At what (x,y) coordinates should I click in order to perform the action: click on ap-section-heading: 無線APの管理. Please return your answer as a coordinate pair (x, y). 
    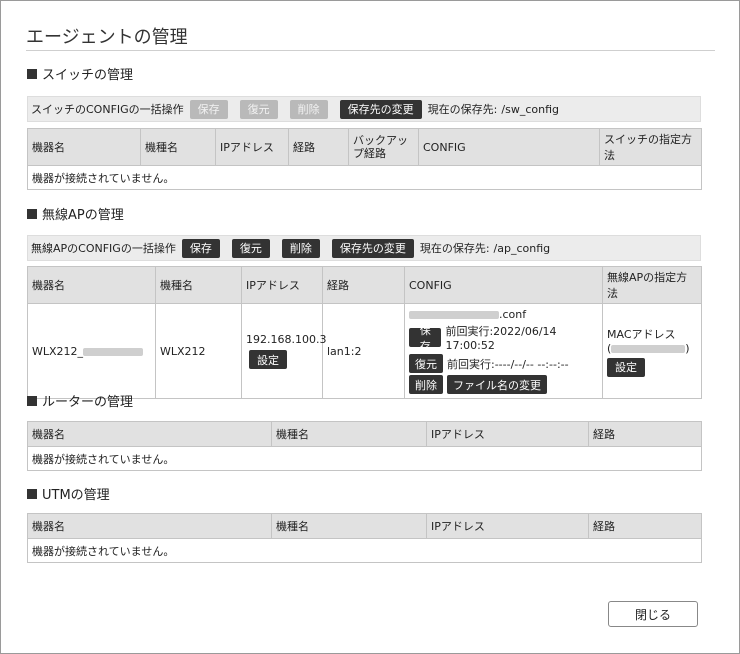
    Looking at the image, I should click on (75, 213).